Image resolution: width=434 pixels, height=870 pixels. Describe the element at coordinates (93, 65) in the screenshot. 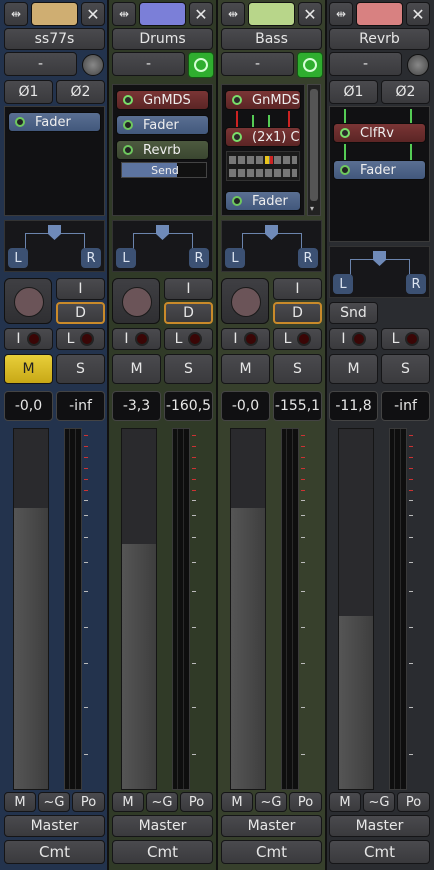

I see `trim-knob` at that location.